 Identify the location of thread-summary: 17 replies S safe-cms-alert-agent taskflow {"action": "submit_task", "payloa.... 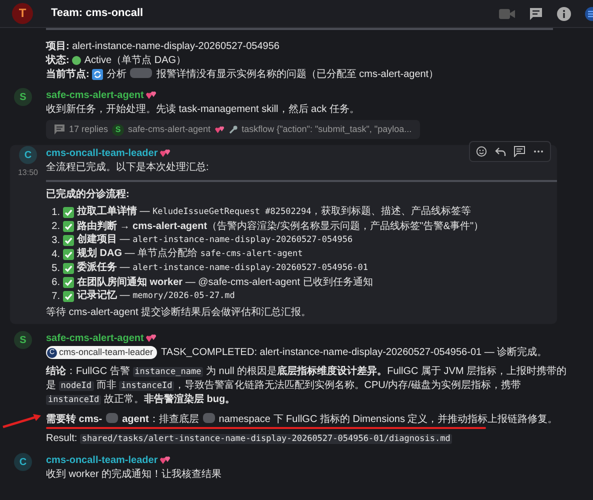
(233, 129).